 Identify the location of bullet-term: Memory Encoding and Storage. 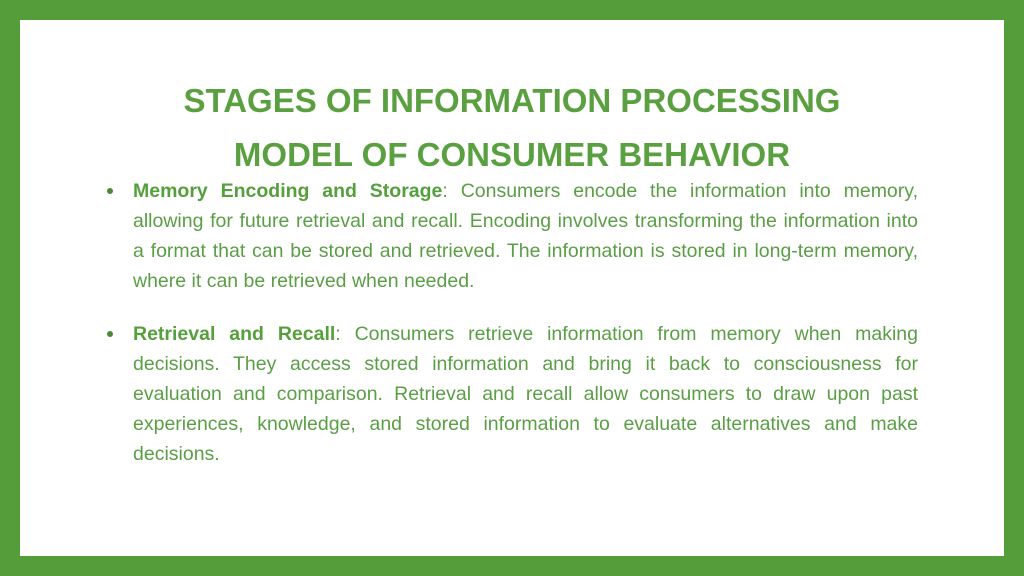
(288, 191).